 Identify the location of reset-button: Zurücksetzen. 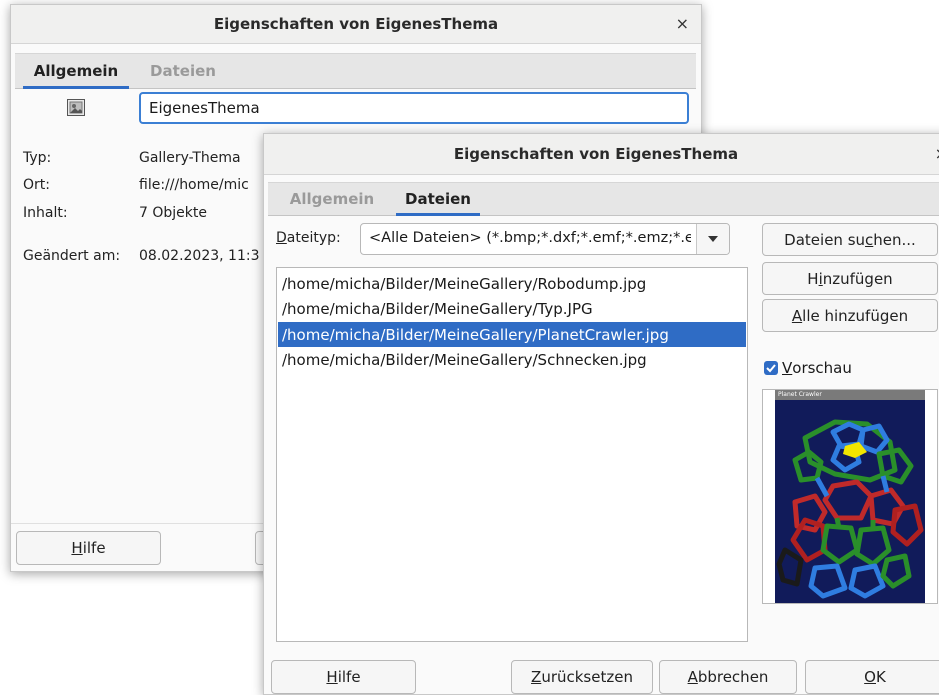
(582, 677).